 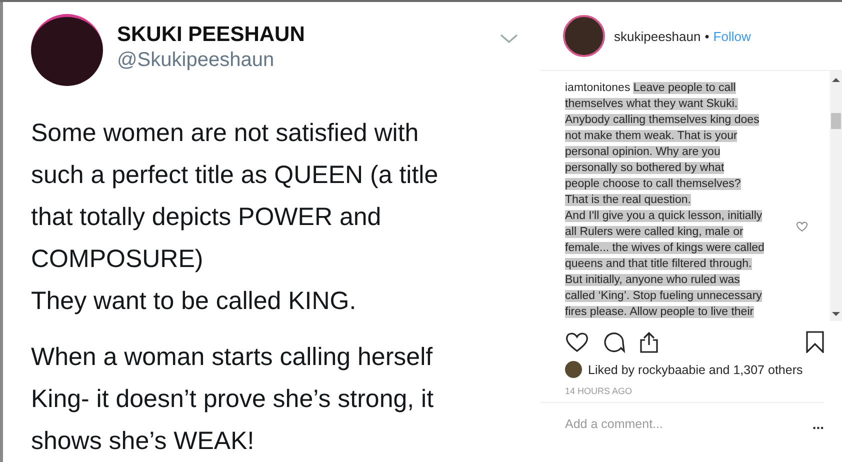 What do you see at coordinates (577, 342) in the screenshot?
I see `heart-icon` at bounding box center [577, 342].